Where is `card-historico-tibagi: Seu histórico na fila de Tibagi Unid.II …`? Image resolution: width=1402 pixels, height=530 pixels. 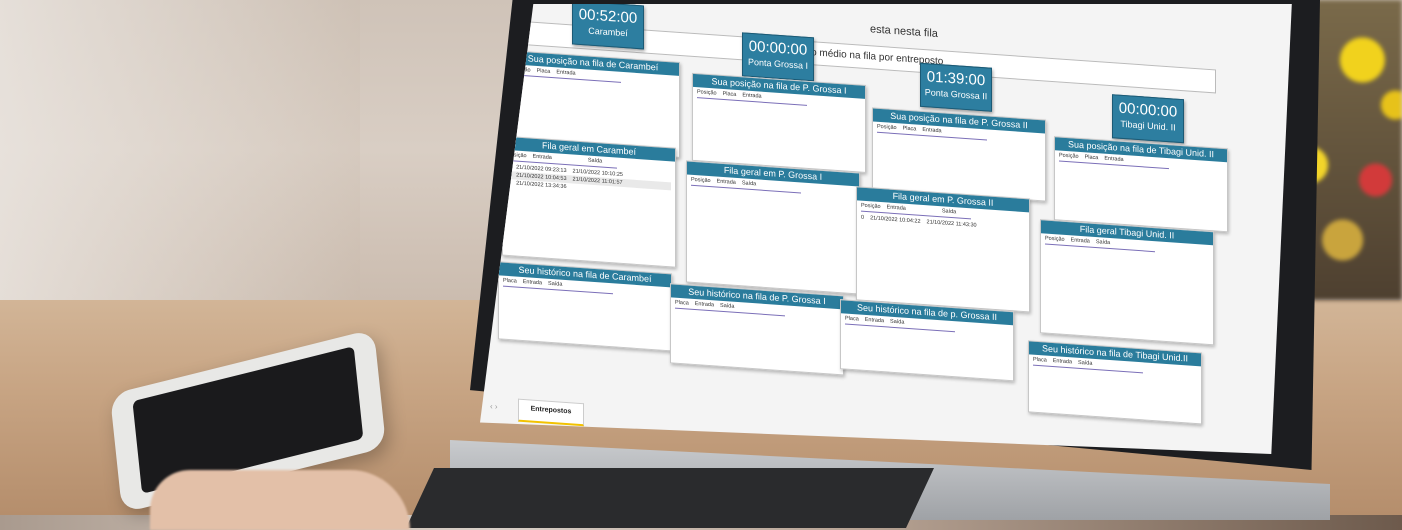
card-historico-tibagi: Seu histórico na fila de Tibagi Unid.II … is located at coordinates (1115, 382).